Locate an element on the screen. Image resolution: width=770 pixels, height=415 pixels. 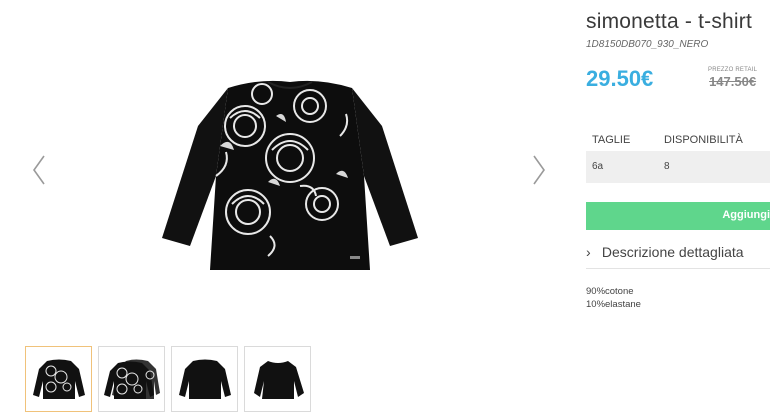
retail-price: 147.50€ is located at coordinates (733, 81).